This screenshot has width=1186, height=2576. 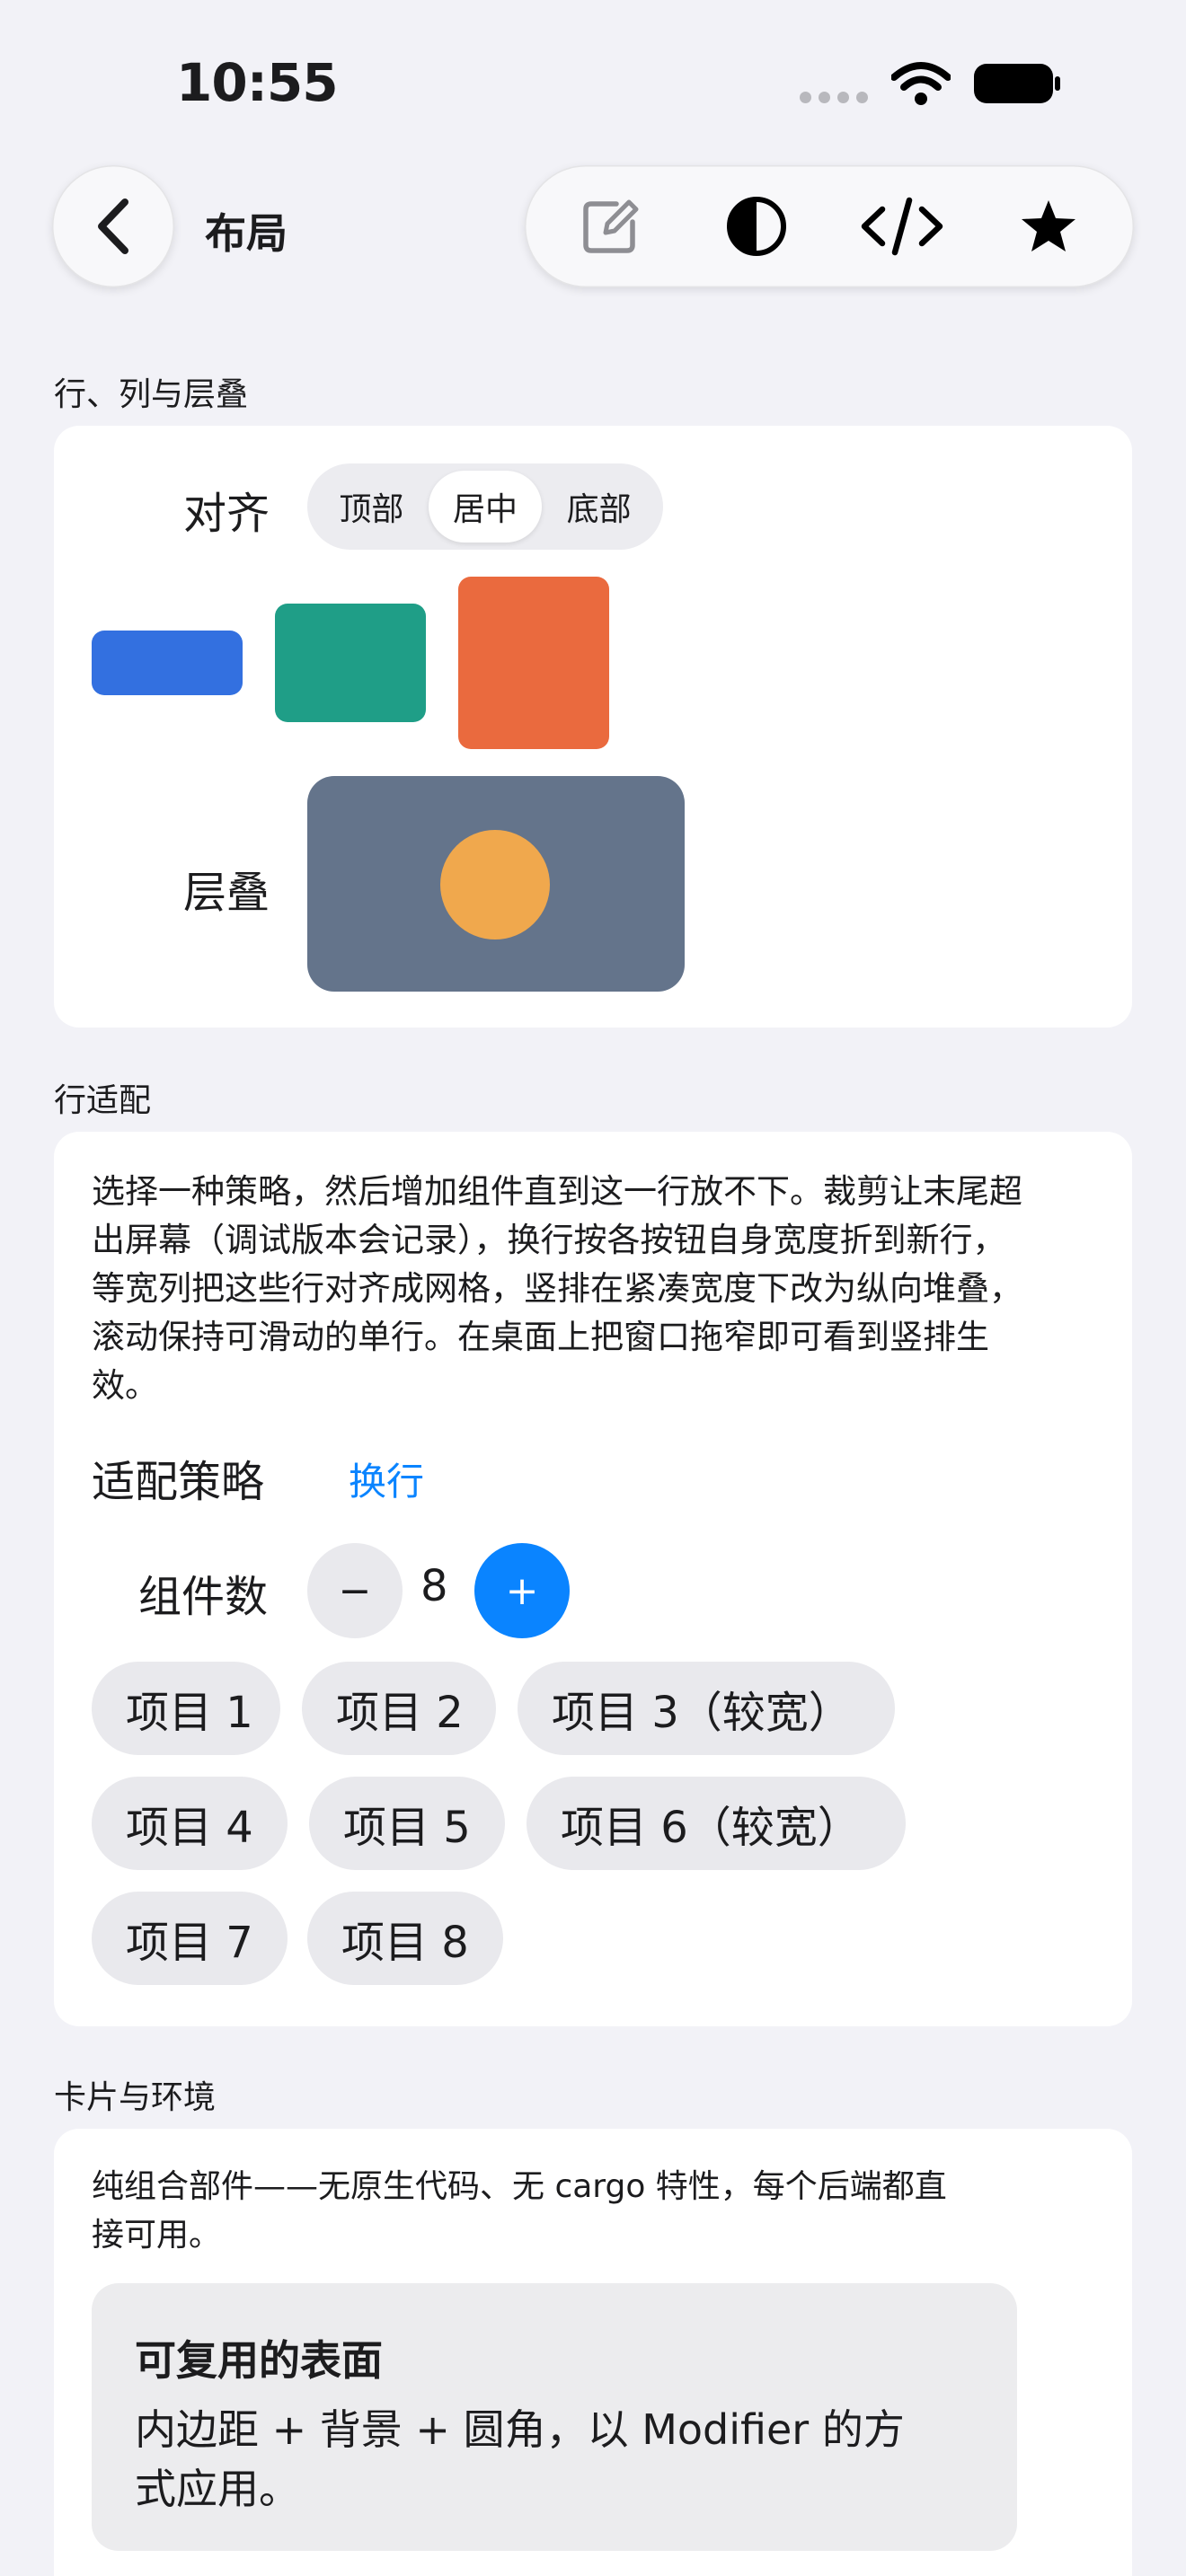 What do you see at coordinates (520, 2459) in the screenshot?
I see `surface-body: 内边距 + 背景 + 圆角，以 Modifier 的方 式应用。` at bounding box center [520, 2459].